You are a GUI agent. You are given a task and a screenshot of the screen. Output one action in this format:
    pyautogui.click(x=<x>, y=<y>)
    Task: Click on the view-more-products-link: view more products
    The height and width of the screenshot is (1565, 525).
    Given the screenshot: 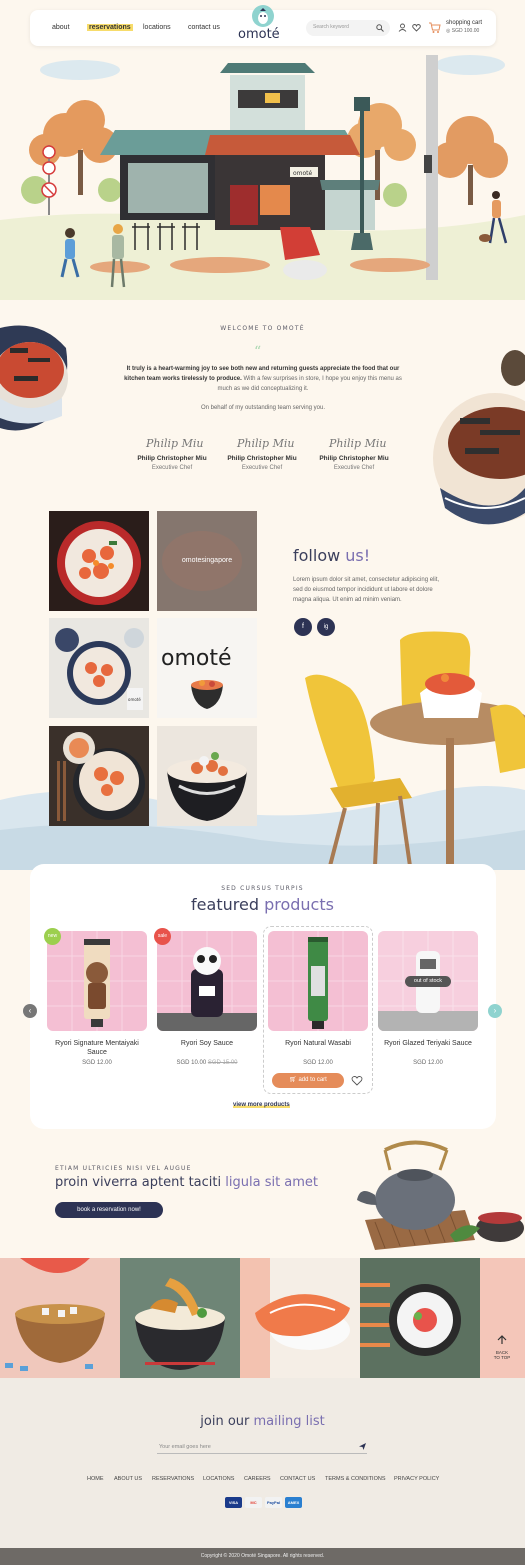 What is the action you would take?
    pyautogui.click(x=261, y=1105)
    